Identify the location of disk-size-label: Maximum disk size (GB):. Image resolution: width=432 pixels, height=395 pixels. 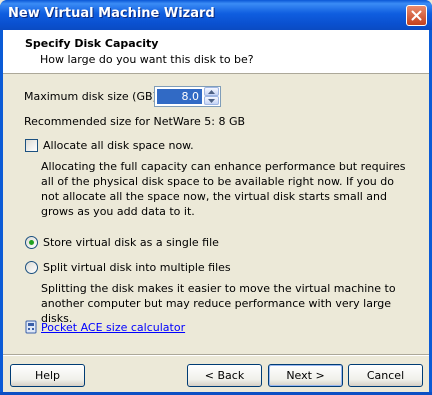
(92, 96).